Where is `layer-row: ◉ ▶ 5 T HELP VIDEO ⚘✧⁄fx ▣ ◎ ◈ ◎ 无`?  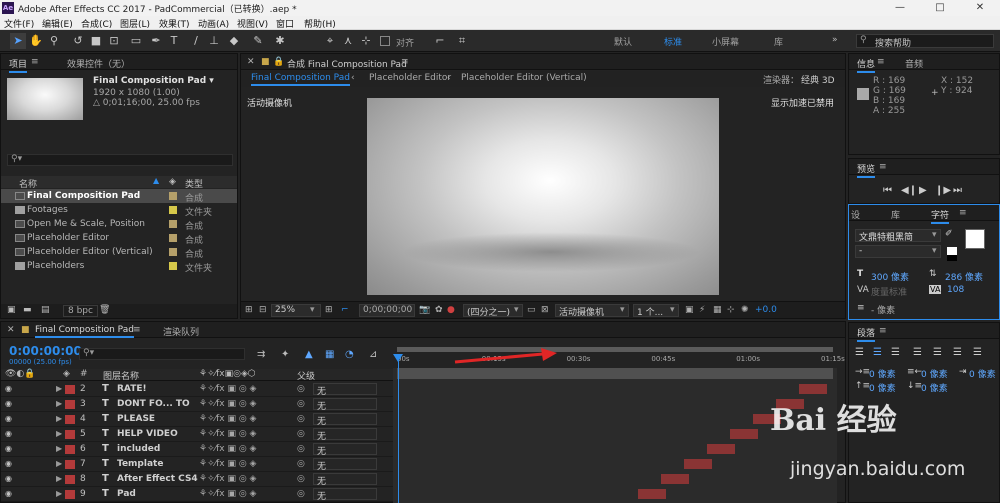
layer-row: ◉ ▶ 5 T HELP VIDEO ⚘✧⁄fx ▣ ◎ ◈ ◎ 无 is located at coordinates (197, 434).